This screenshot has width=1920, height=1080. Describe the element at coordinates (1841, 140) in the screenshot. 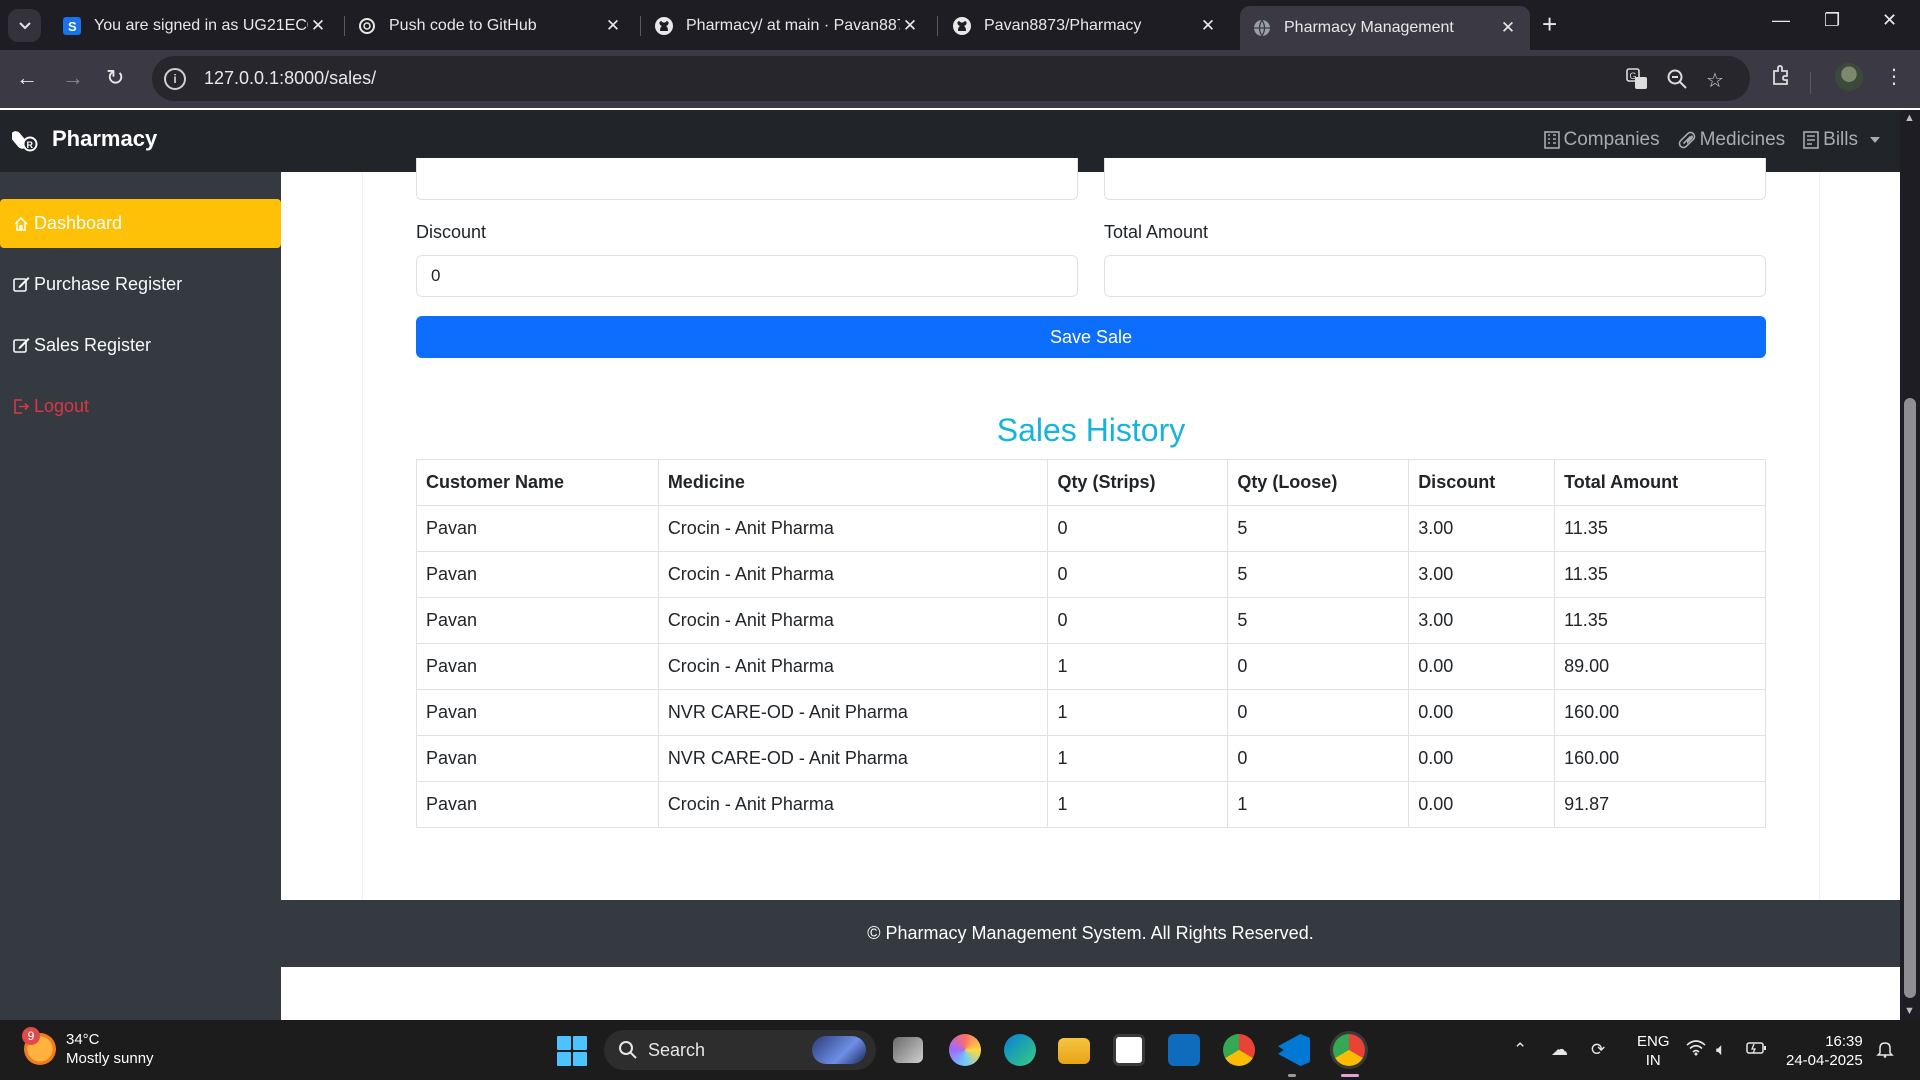

I see `nav-link-bills-dropdown: Bills` at that location.